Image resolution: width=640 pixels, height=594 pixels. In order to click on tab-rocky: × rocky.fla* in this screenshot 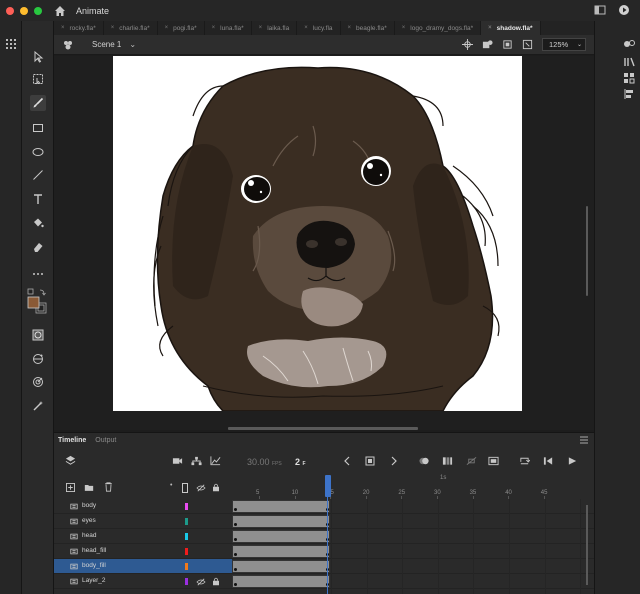, I will do `click(79, 28)`.